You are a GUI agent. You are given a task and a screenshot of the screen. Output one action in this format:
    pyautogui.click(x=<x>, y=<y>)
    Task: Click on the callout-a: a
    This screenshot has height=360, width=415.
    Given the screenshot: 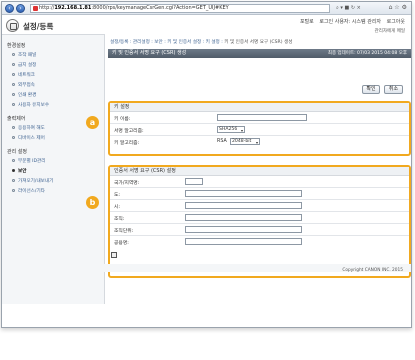 What is the action you would take?
    pyautogui.click(x=92, y=122)
    